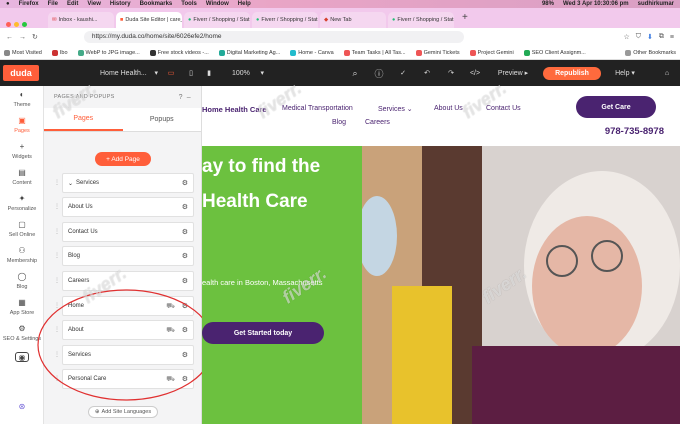  What do you see at coordinates (22, 281) in the screenshot?
I see `nav-blog: ◯ Blog` at bounding box center [22, 281].